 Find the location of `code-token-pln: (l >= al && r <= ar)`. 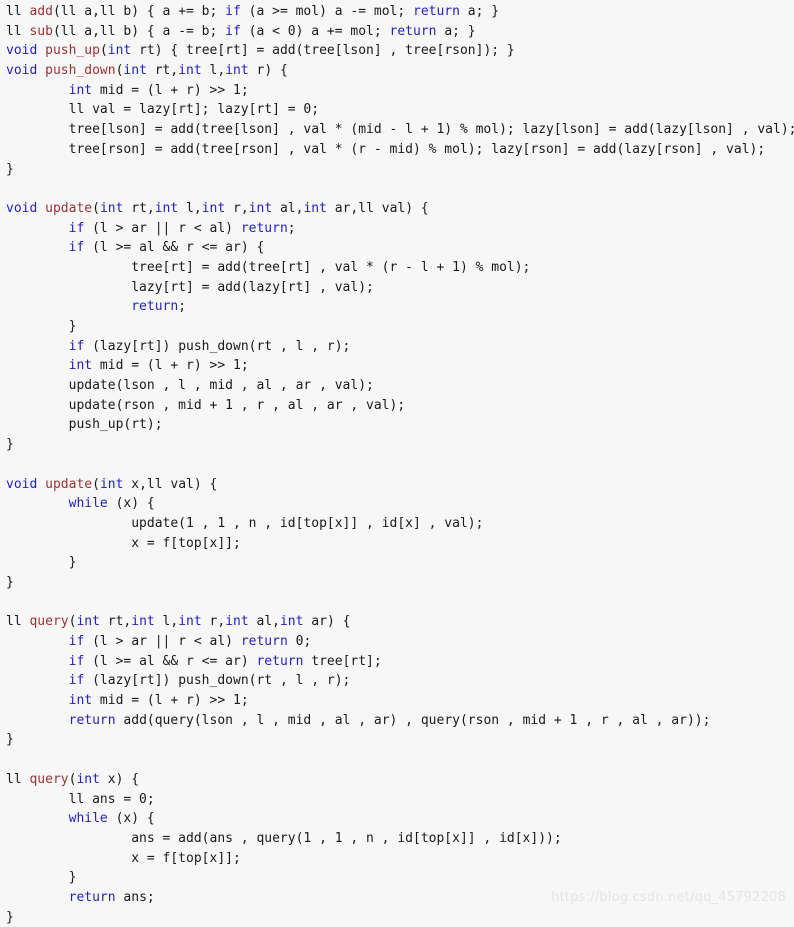

code-token-pln: (l >= al && r <= ar) is located at coordinates (170, 661).